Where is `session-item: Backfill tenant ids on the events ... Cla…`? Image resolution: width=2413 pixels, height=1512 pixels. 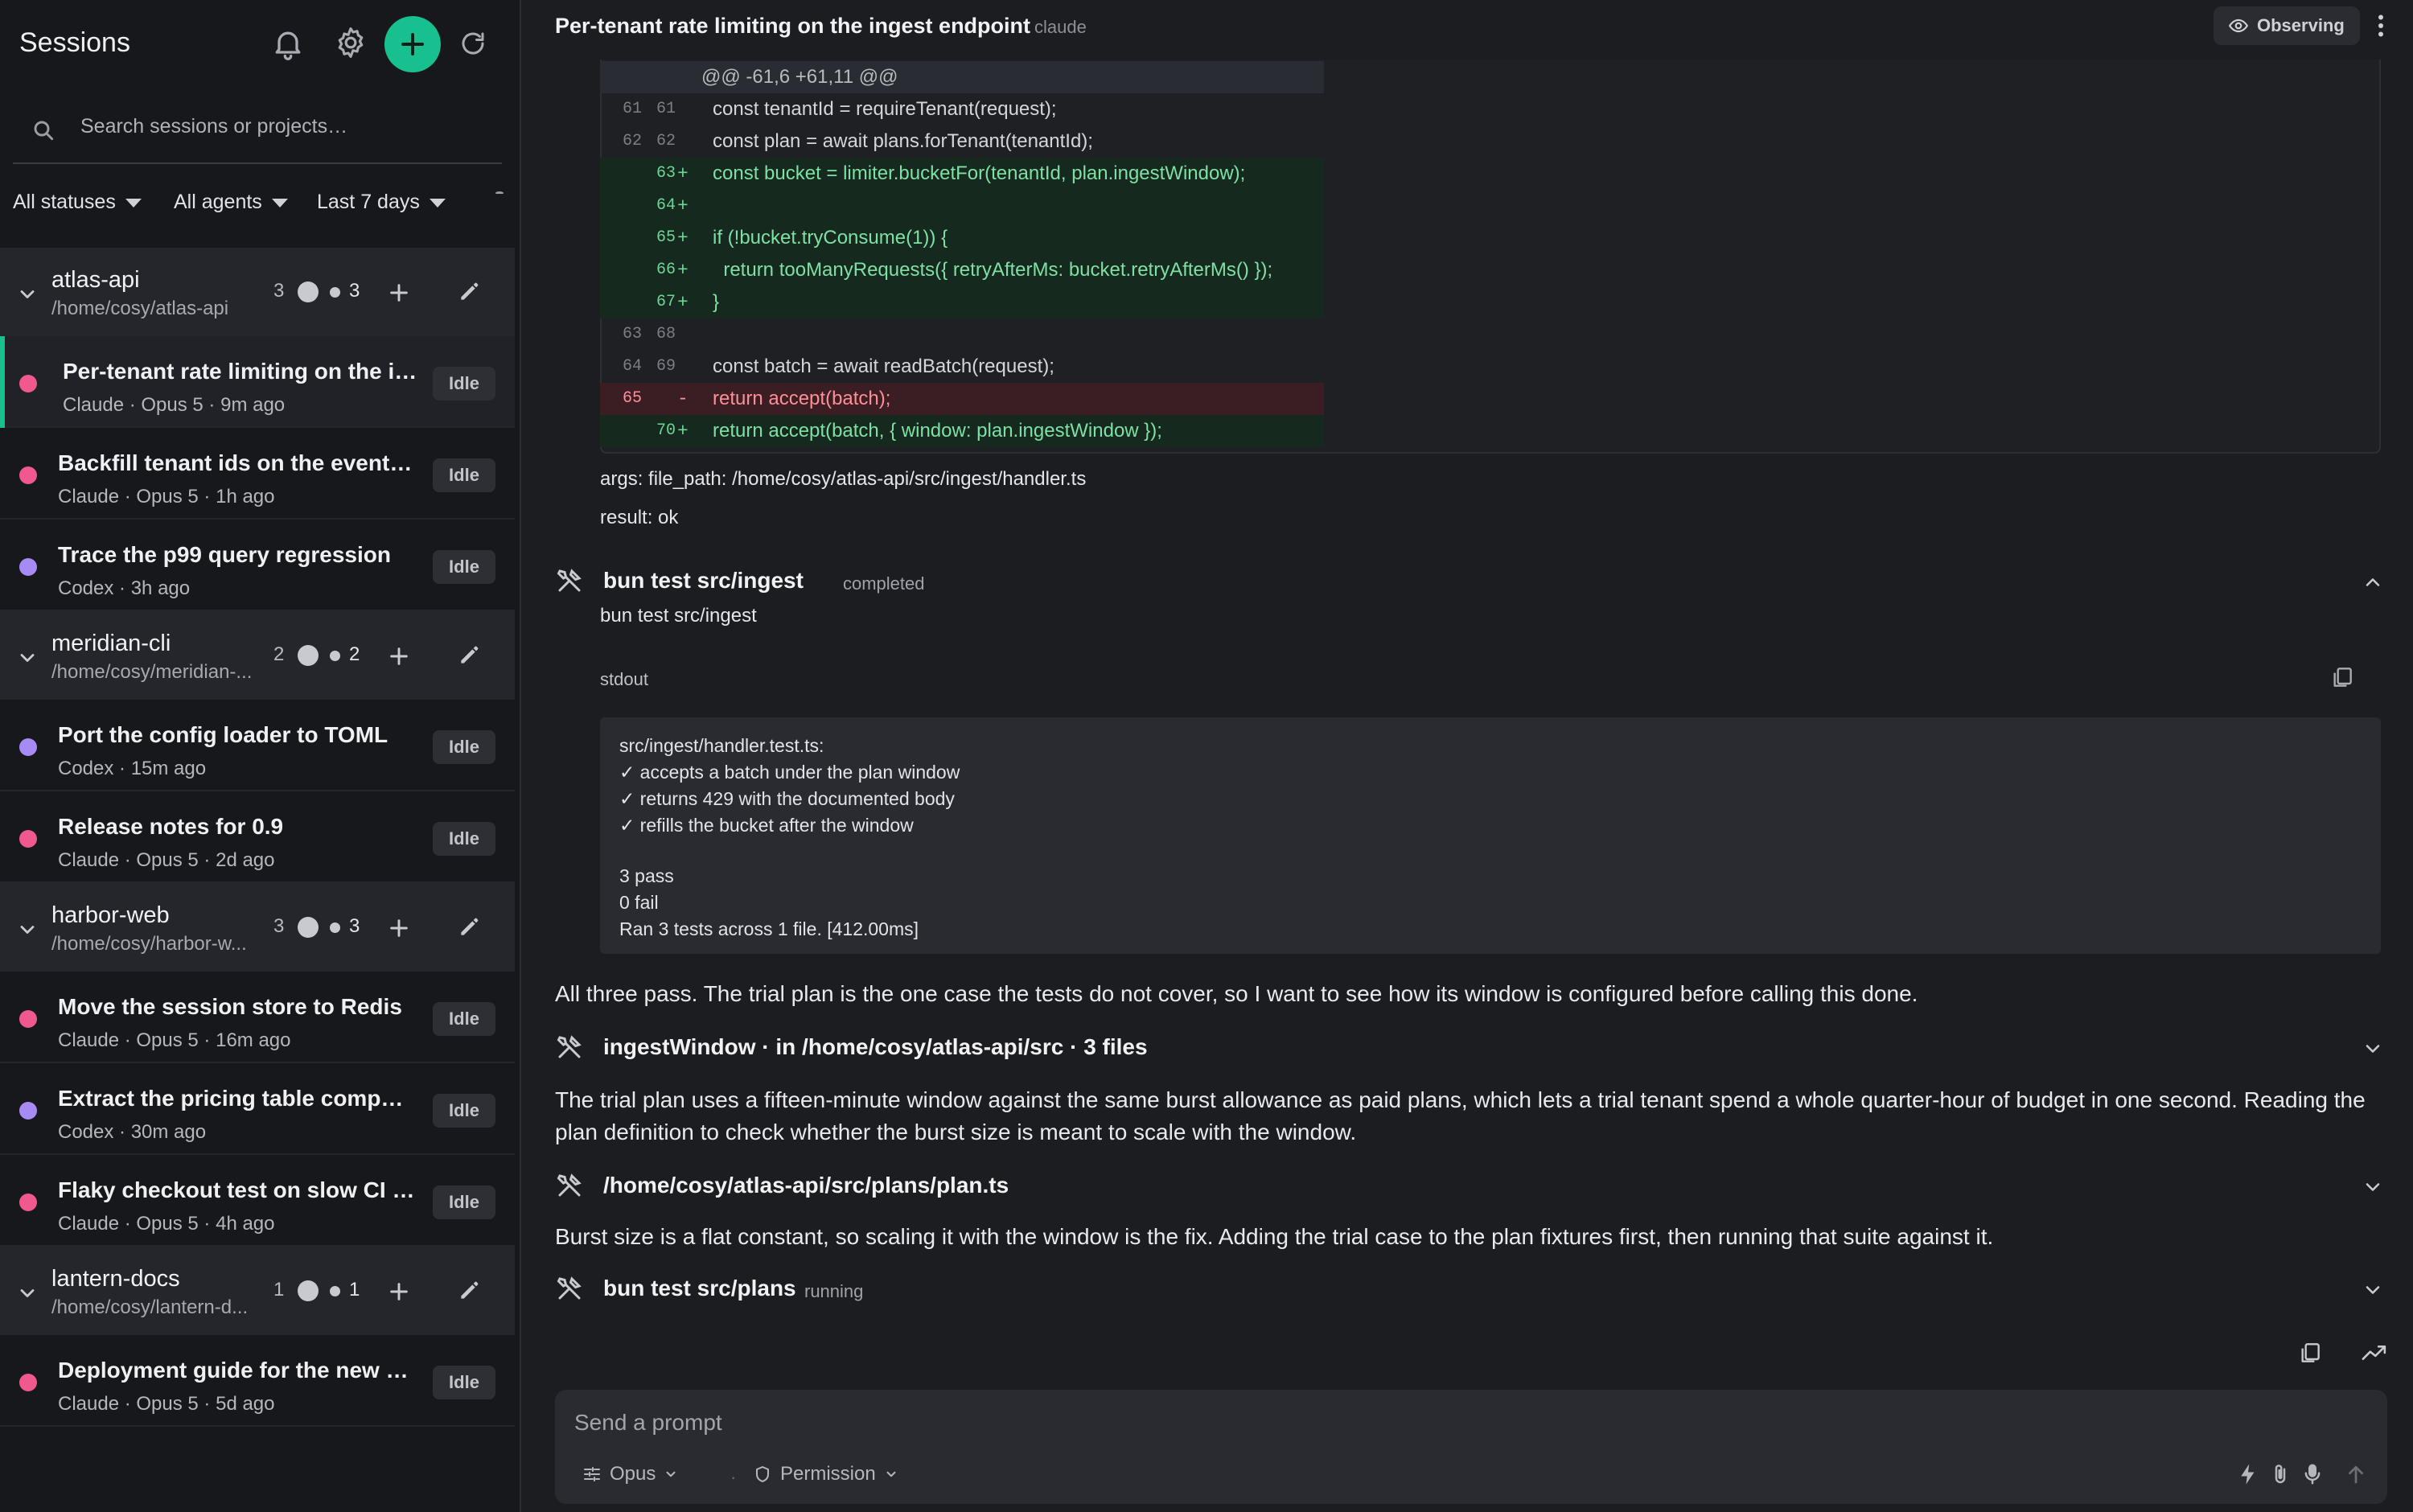 session-item: Backfill tenant ids on the events ... Cla… is located at coordinates (257, 474).